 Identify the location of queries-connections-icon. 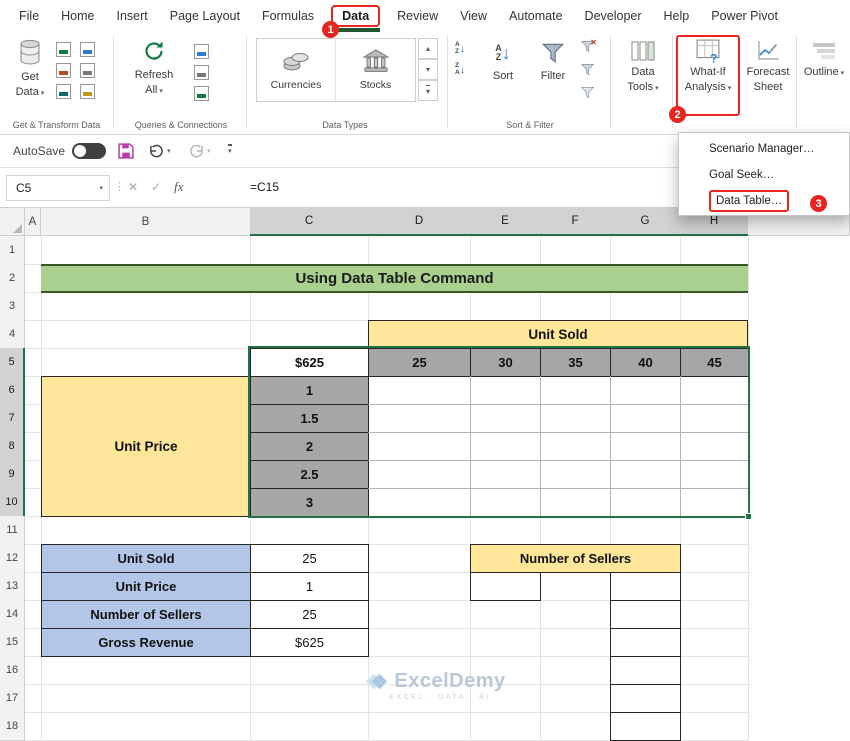
(201, 51).